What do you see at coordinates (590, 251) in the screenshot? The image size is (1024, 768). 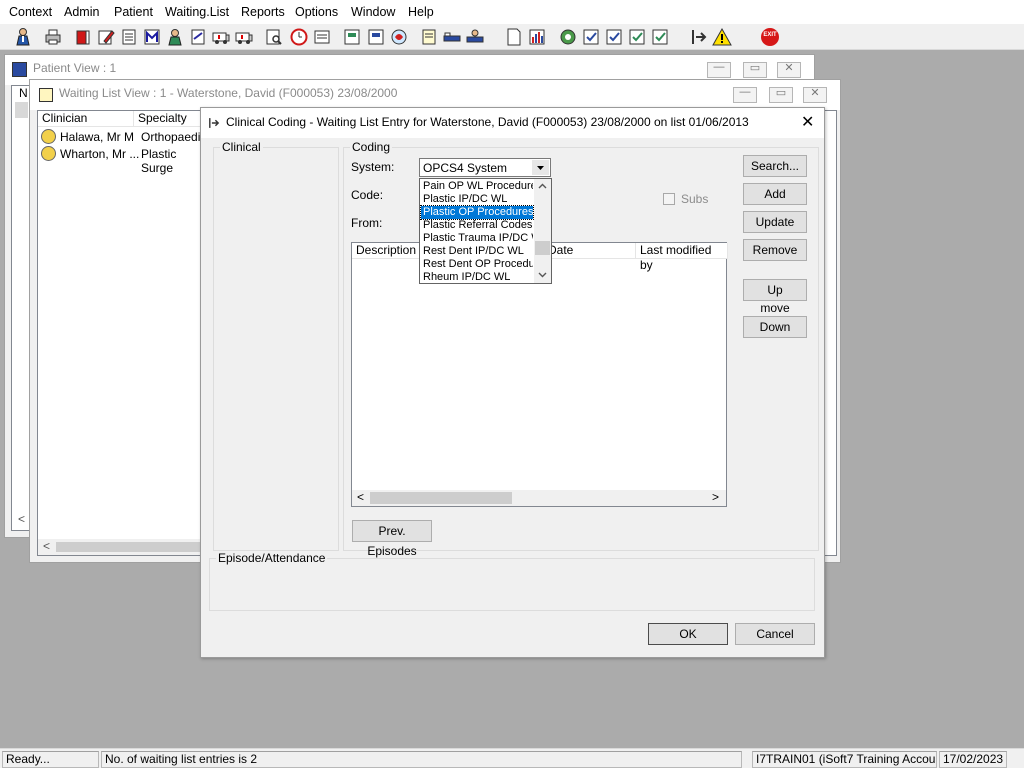 I see `column-header-date: Date` at bounding box center [590, 251].